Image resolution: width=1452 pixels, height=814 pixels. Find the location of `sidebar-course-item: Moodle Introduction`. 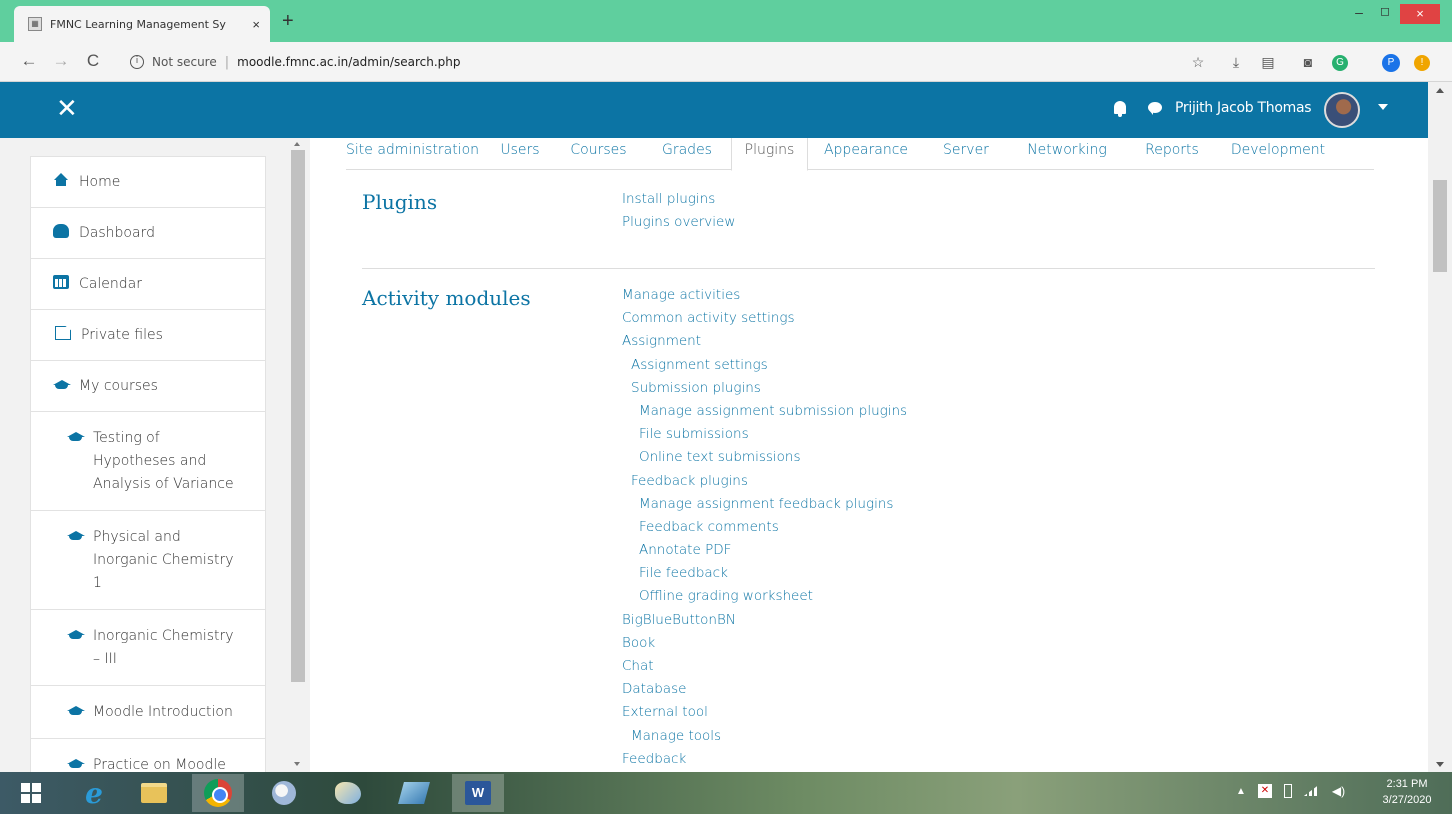

sidebar-course-item: Moodle Introduction is located at coordinates (148, 712).